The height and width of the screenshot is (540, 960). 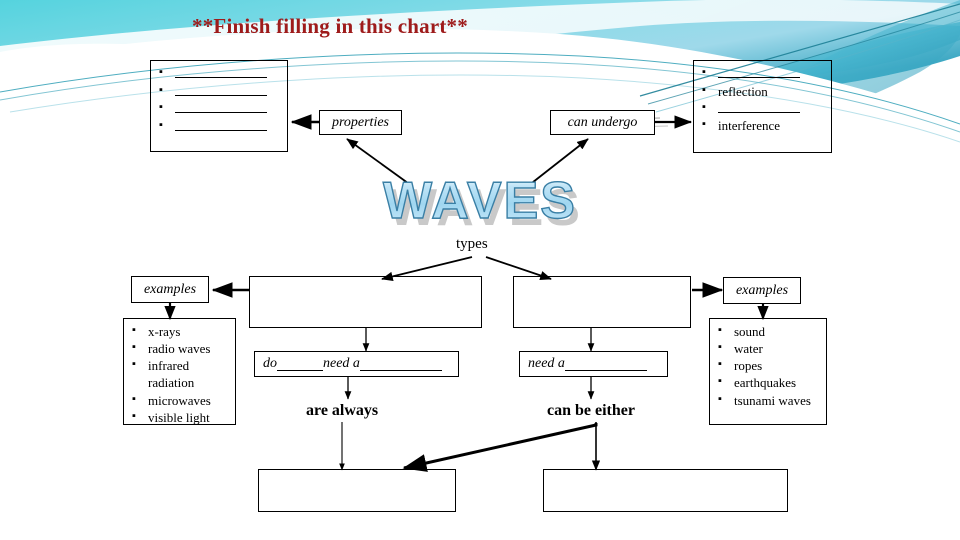 I want to click on bullet-text: interference, so click(x=749, y=126).